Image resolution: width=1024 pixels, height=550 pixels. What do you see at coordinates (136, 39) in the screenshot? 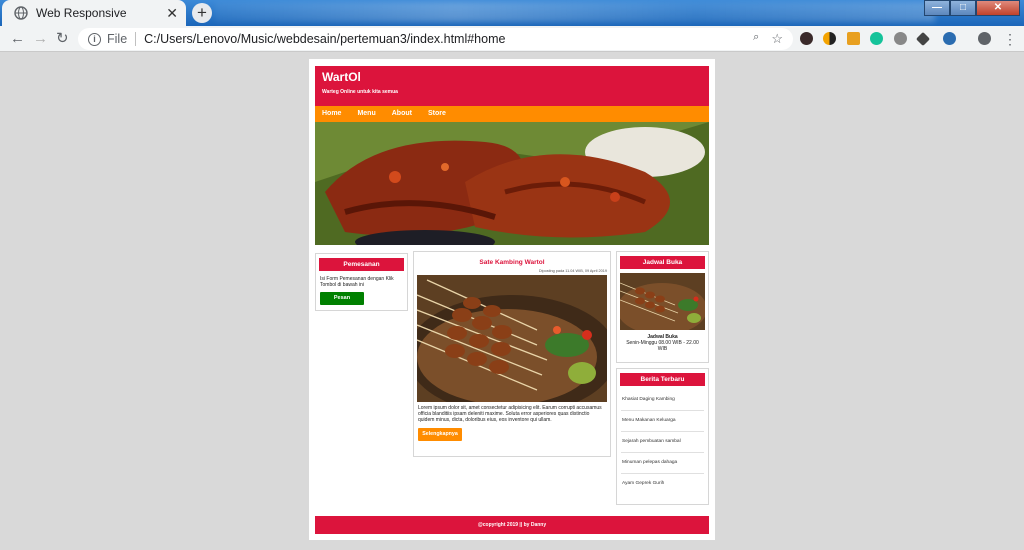
I see `address-separator` at bounding box center [136, 39].